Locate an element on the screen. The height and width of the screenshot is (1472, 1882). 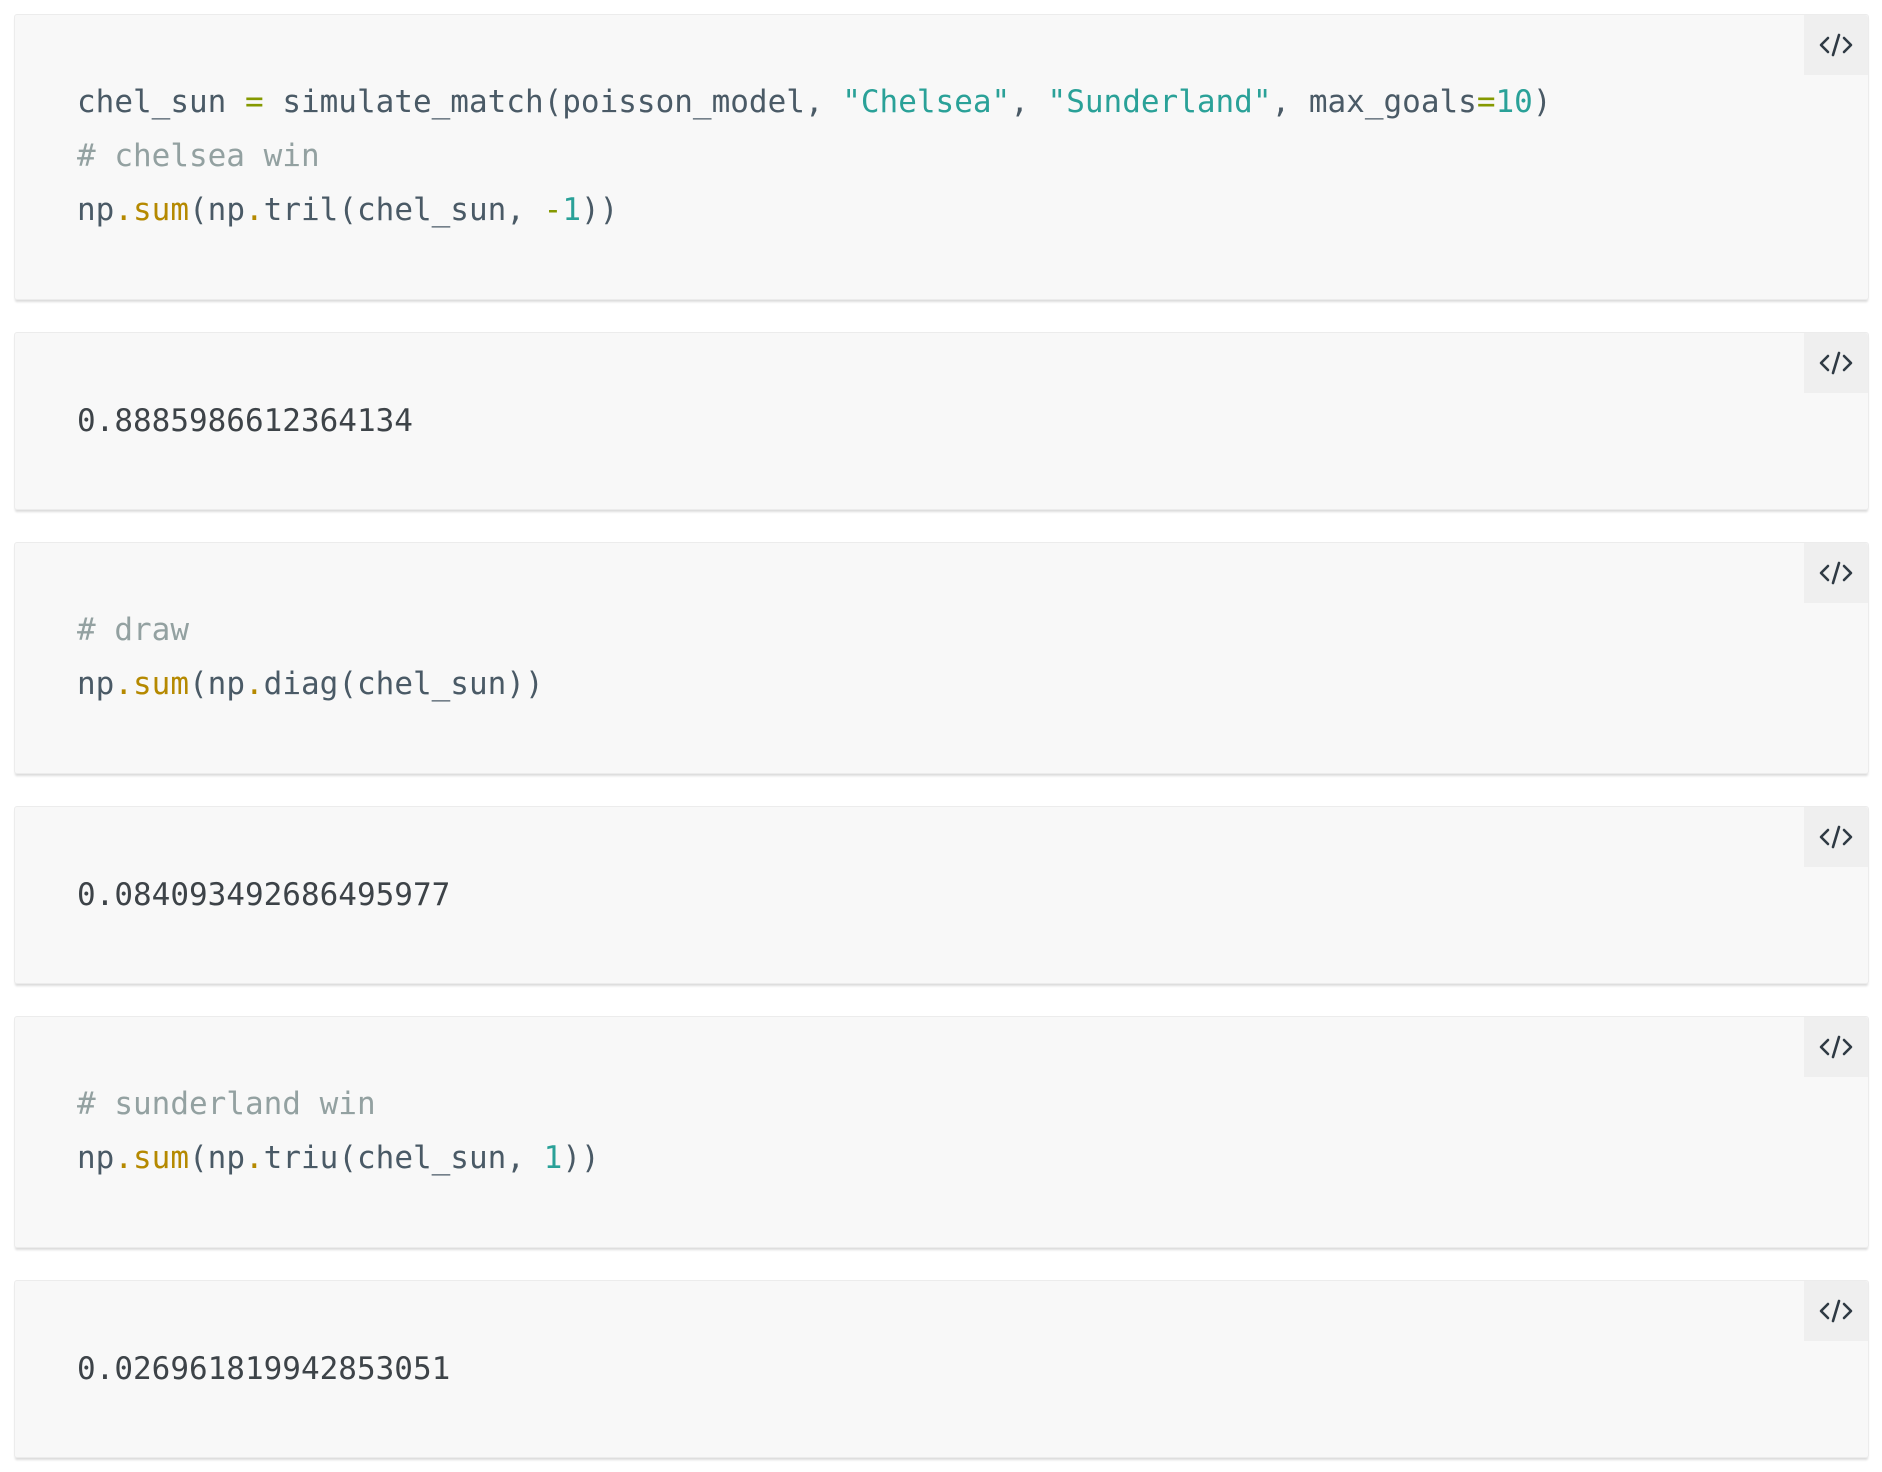
output-value: 0.8885986612364134 is located at coordinates (245, 421).